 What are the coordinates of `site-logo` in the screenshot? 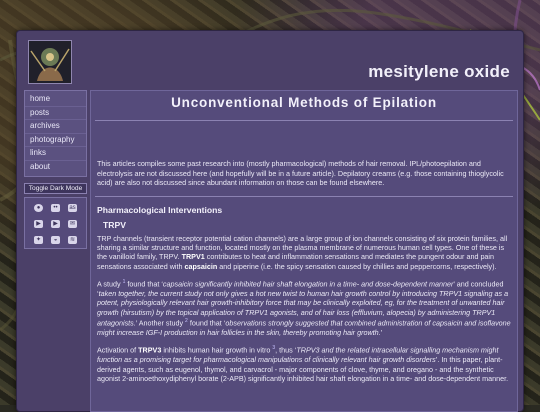 It's located at (50, 62).